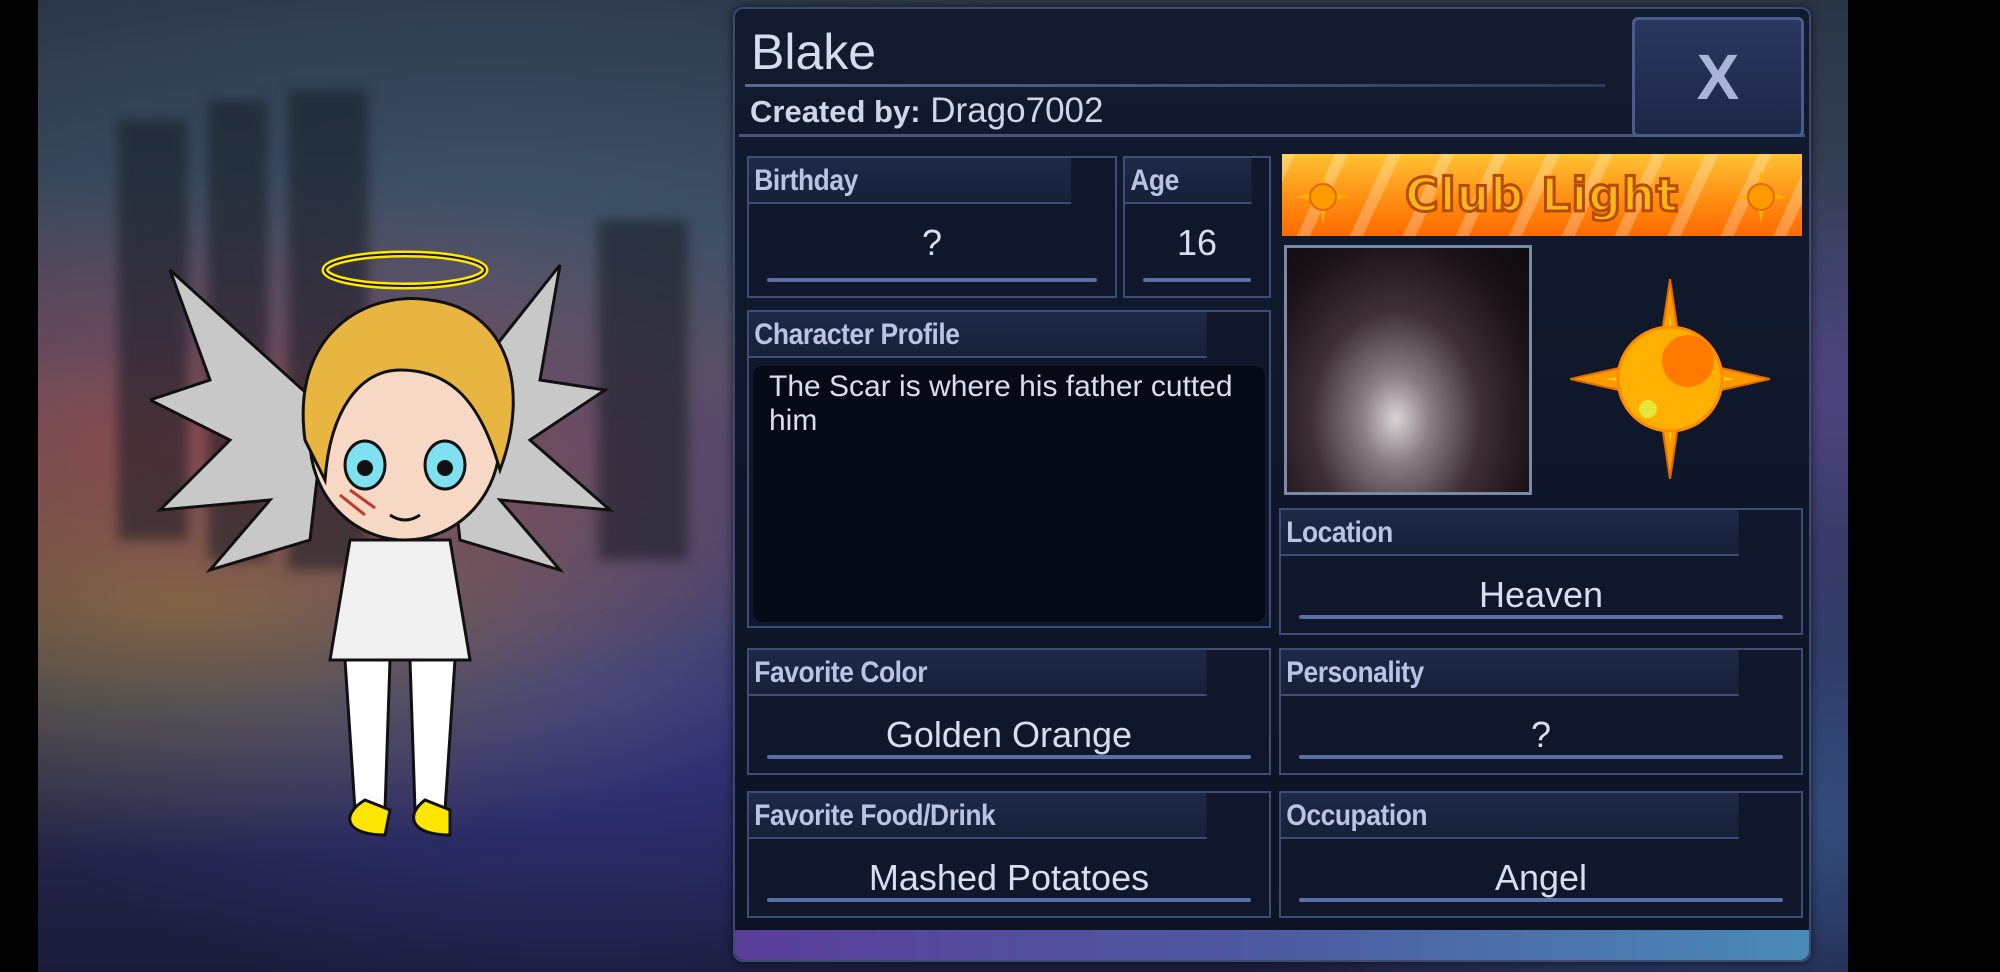 The image size is (2000, 972). What do you see at coordinates (1001, 403) in the screenshot?
I see `profile-text: The Scar is where his father cutted him` at bounding box center [1001, 403].